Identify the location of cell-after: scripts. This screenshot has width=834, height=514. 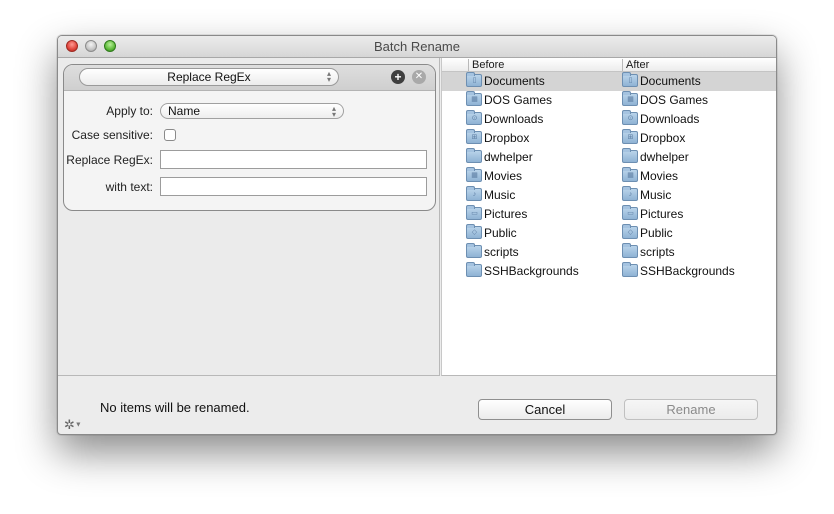
(648, 252).